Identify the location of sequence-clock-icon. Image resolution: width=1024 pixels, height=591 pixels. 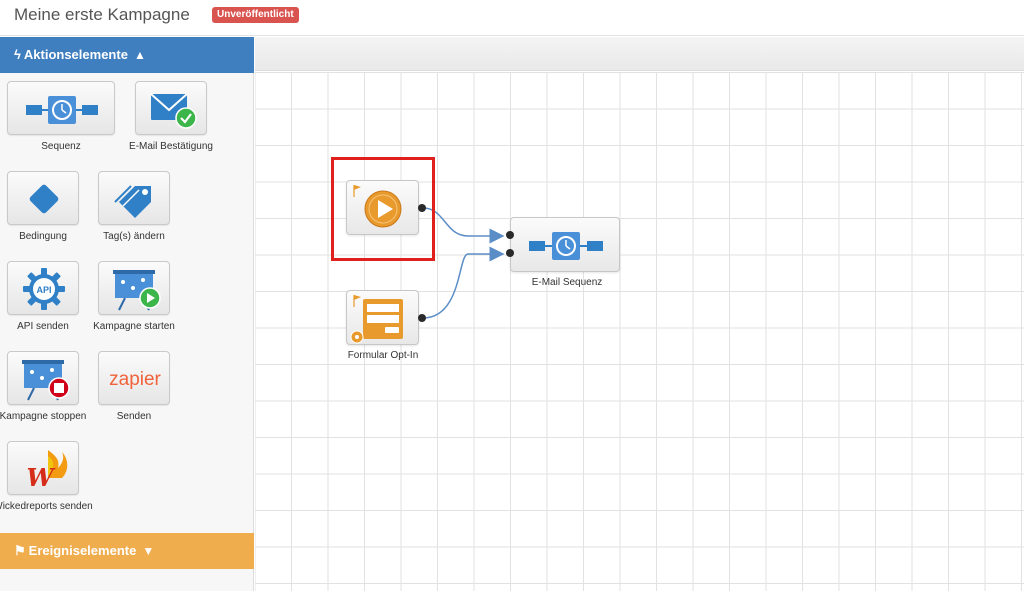
(566, 246).